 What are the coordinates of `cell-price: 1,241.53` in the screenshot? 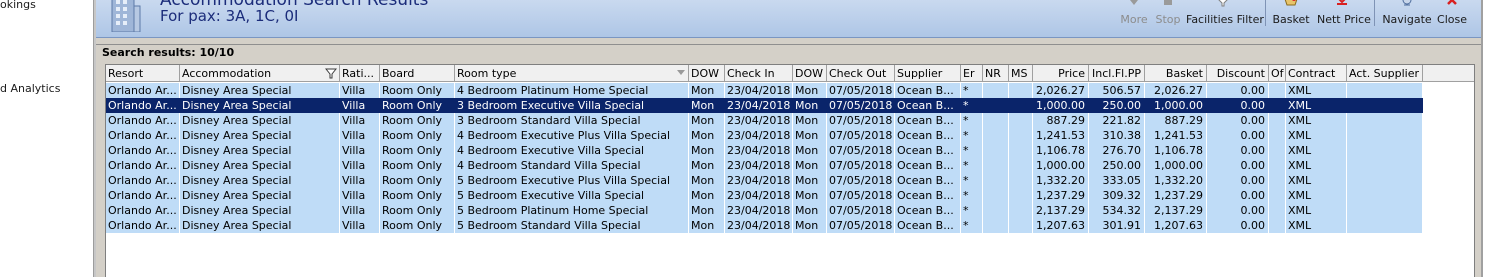 It's located at (1061, 135).